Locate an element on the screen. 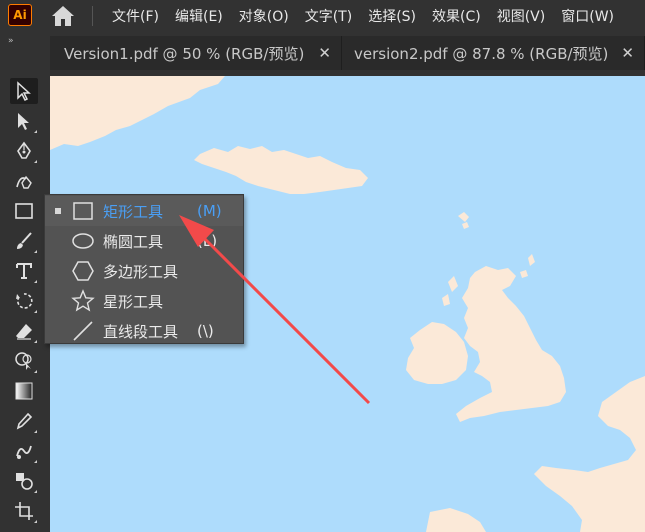 This screenshot has width=645, height=532. flyout-item-polygon: 多边形工具 is located at coordinates (144, 271).